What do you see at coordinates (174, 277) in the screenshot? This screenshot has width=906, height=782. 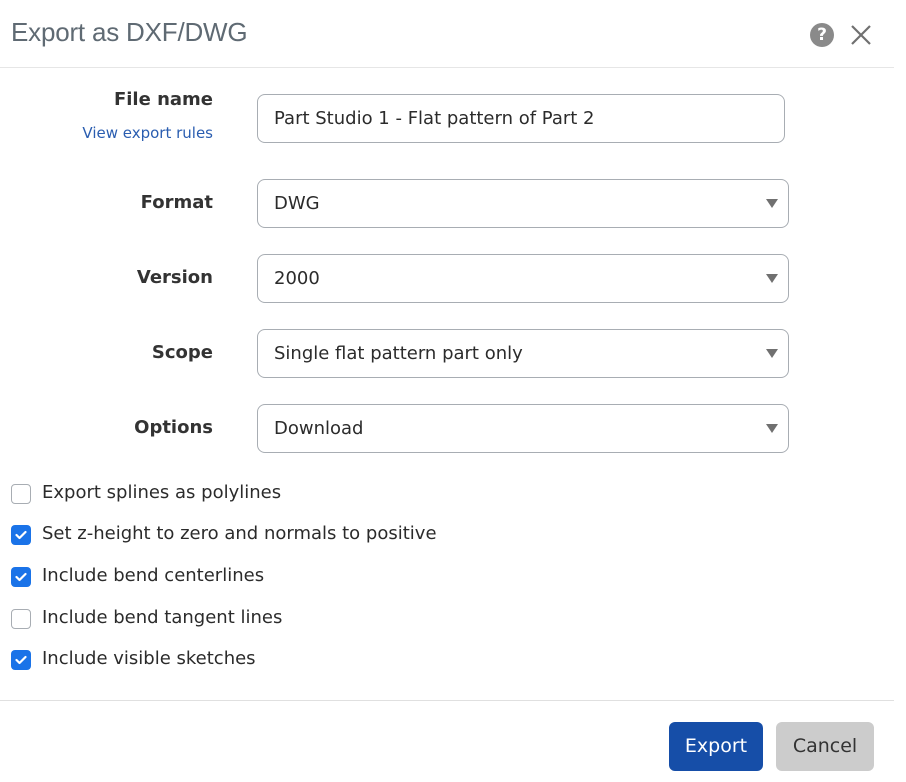 I see `version-label: Version` at bounding box center [174, 277].